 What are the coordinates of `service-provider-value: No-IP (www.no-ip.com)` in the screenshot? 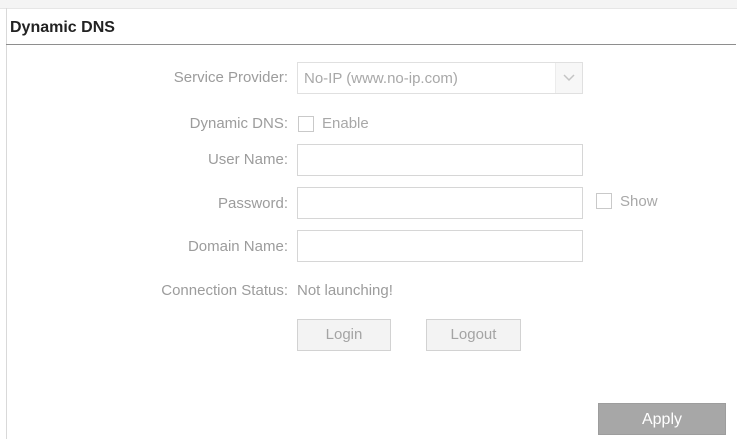 It's located at (381, 78).